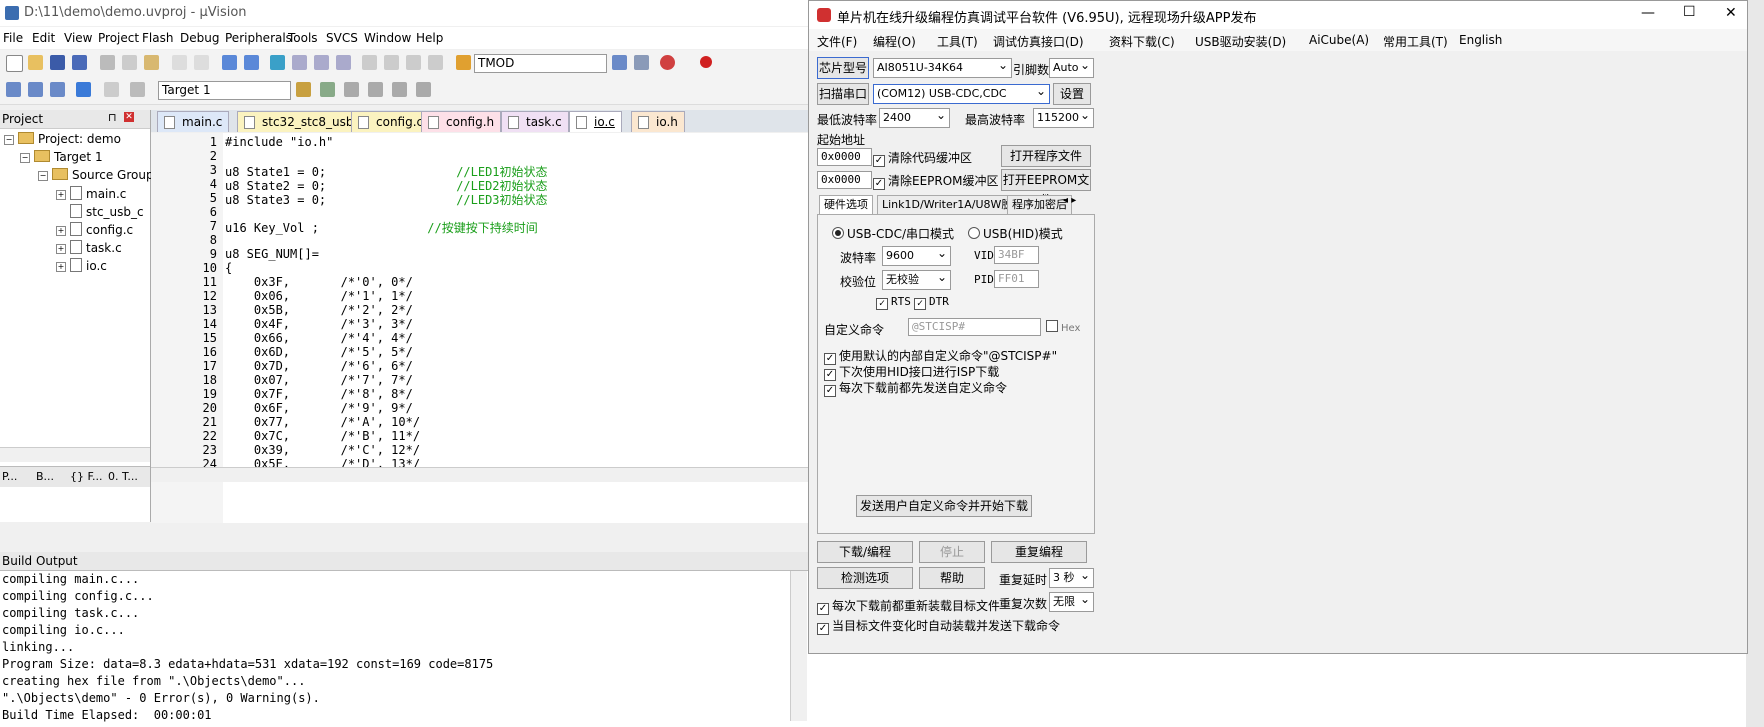 This screenshot has height=727, width=1764. What do you see at coordinates (343, 62) in the screenshot?
I see `bookmark-clear-icon` at bounding box center [343, 62].